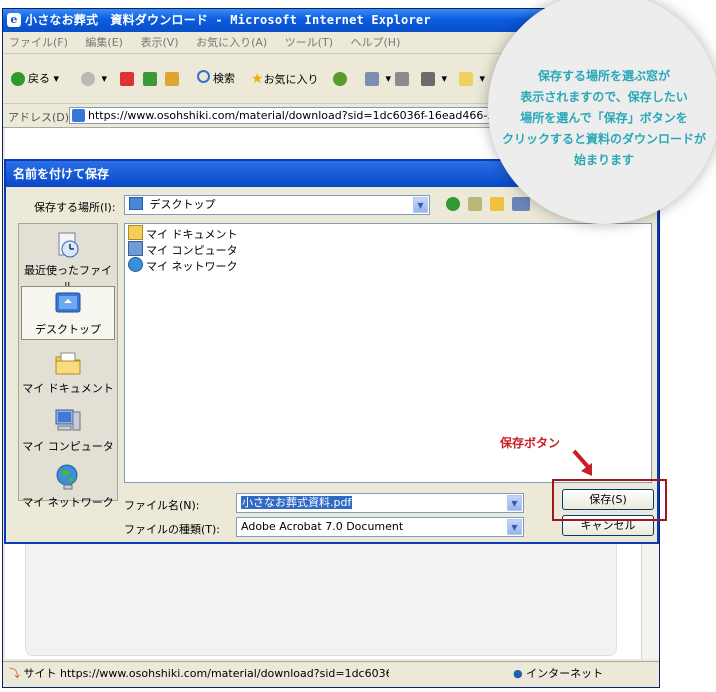 This screenshot has width=716, height=692. I want to click on list-item: マイ コンピュータ, so click(183, 249).